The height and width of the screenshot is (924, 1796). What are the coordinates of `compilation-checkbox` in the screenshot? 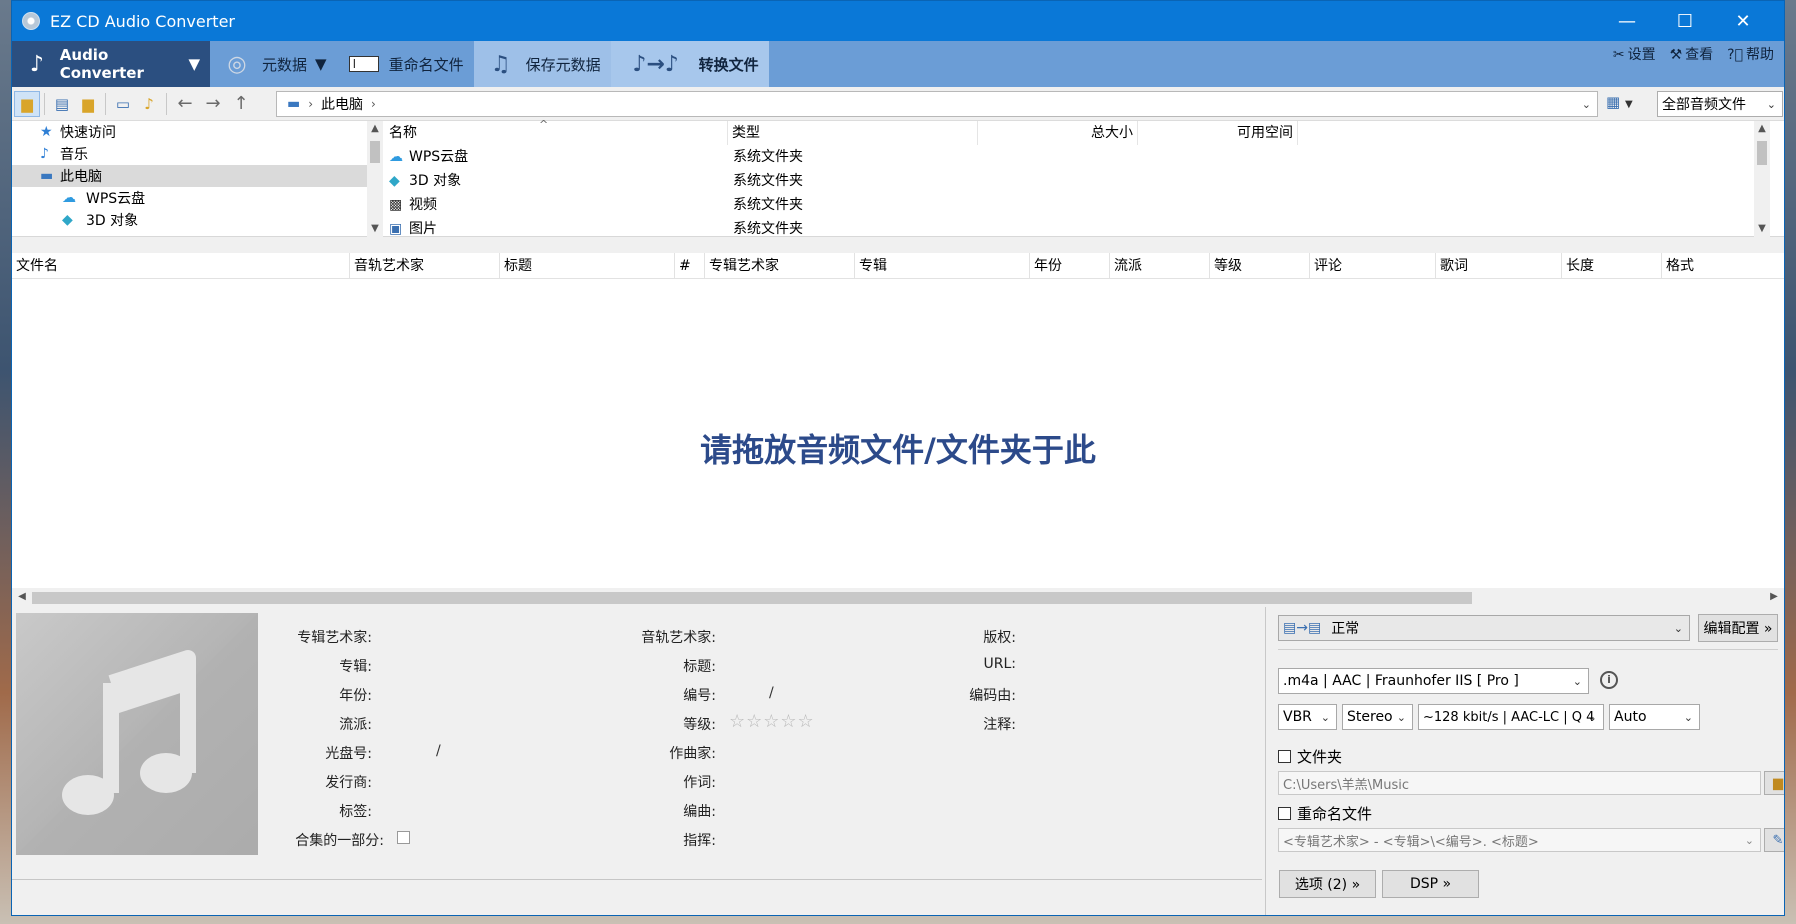 It's located at (403, 837).